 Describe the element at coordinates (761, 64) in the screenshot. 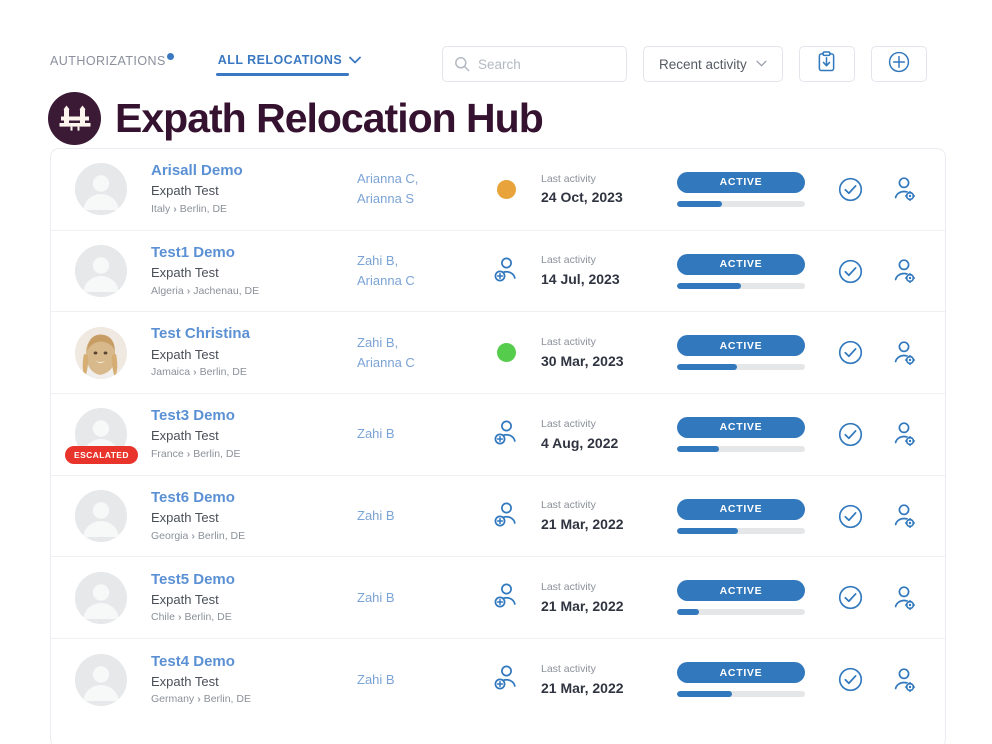

I see `chevron-down-icon` at that location.